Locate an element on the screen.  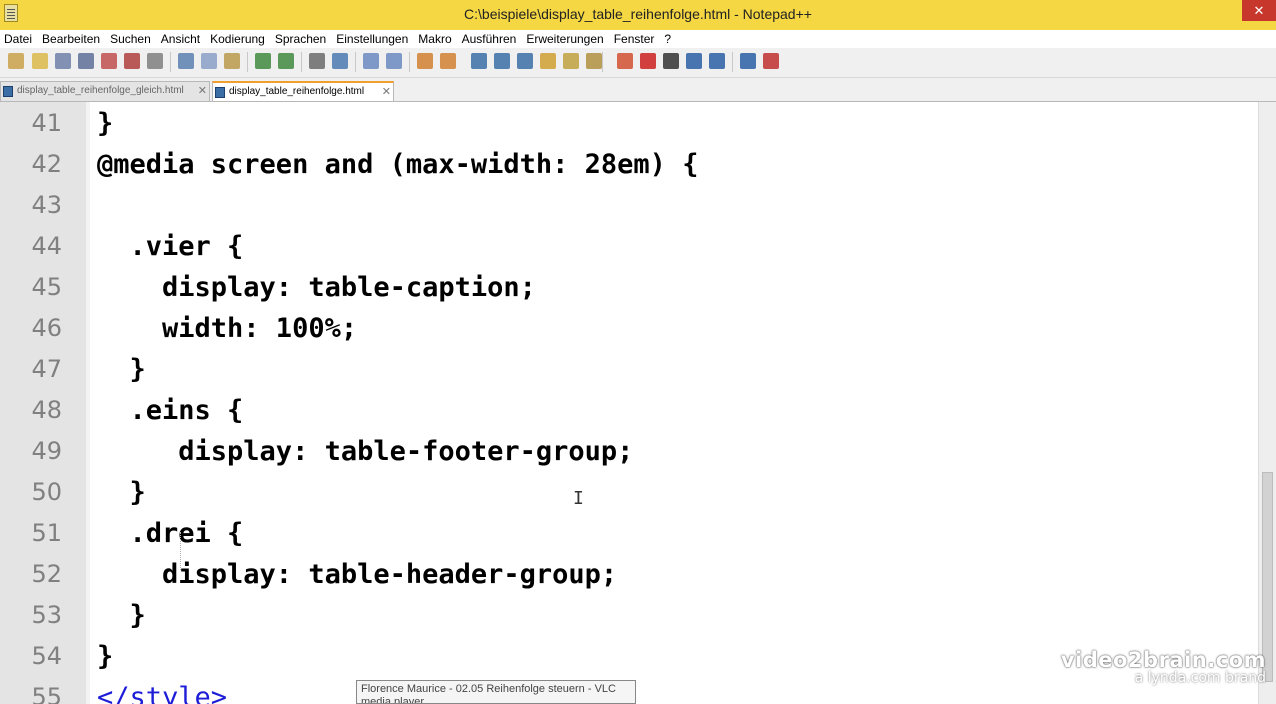
toolbar is located at coordinates (638, 63).